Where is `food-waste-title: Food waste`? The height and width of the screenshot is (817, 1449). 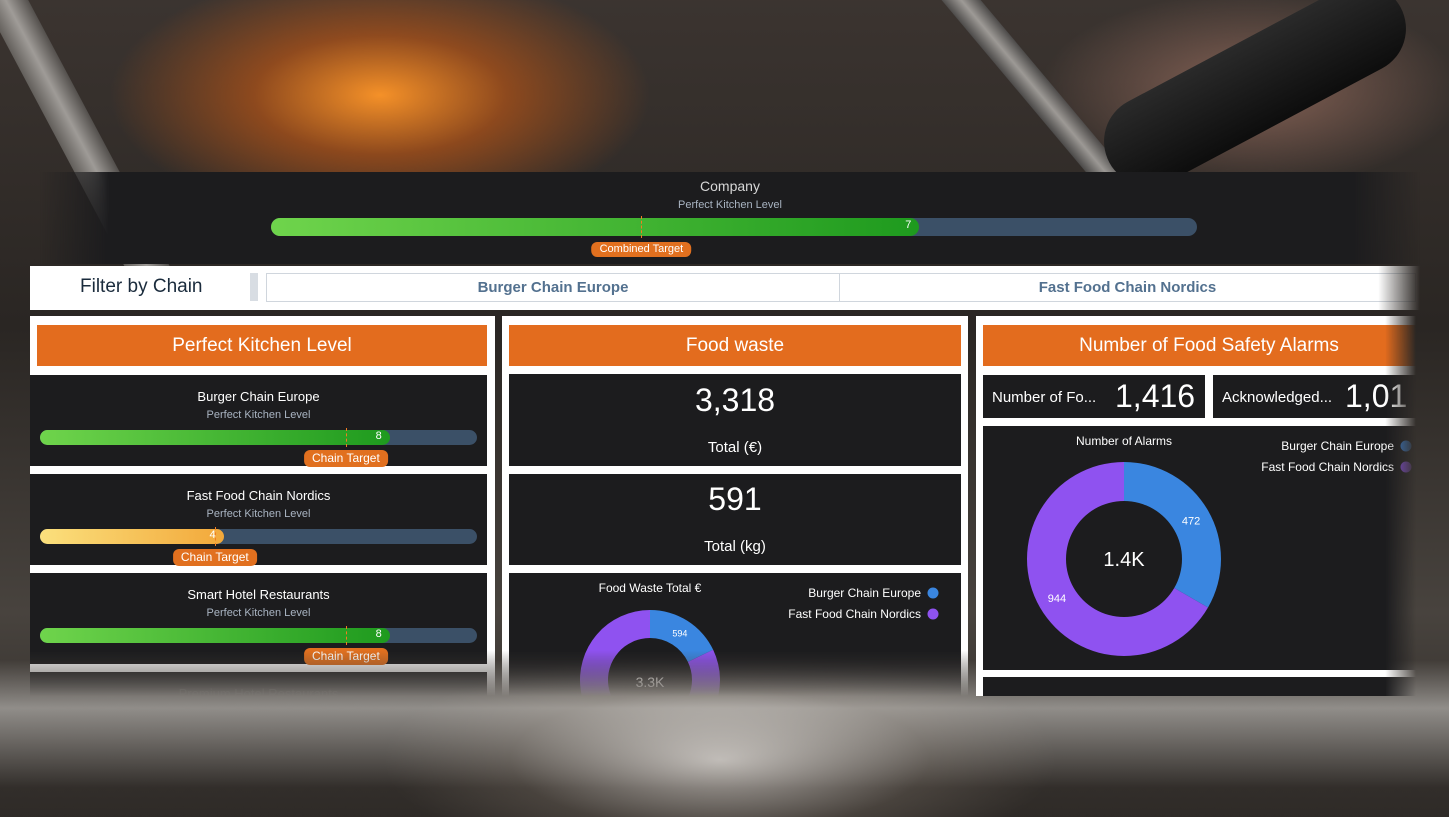 food-waste-title: Food waste is located at coordinates (735, 345).